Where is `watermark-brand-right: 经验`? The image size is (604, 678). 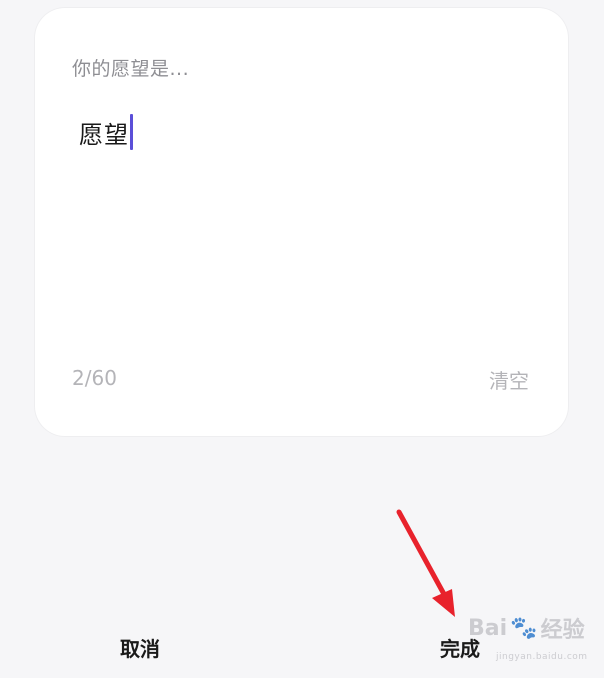
watermark-brand-right: 经验 is located at coordinates (562, 630).